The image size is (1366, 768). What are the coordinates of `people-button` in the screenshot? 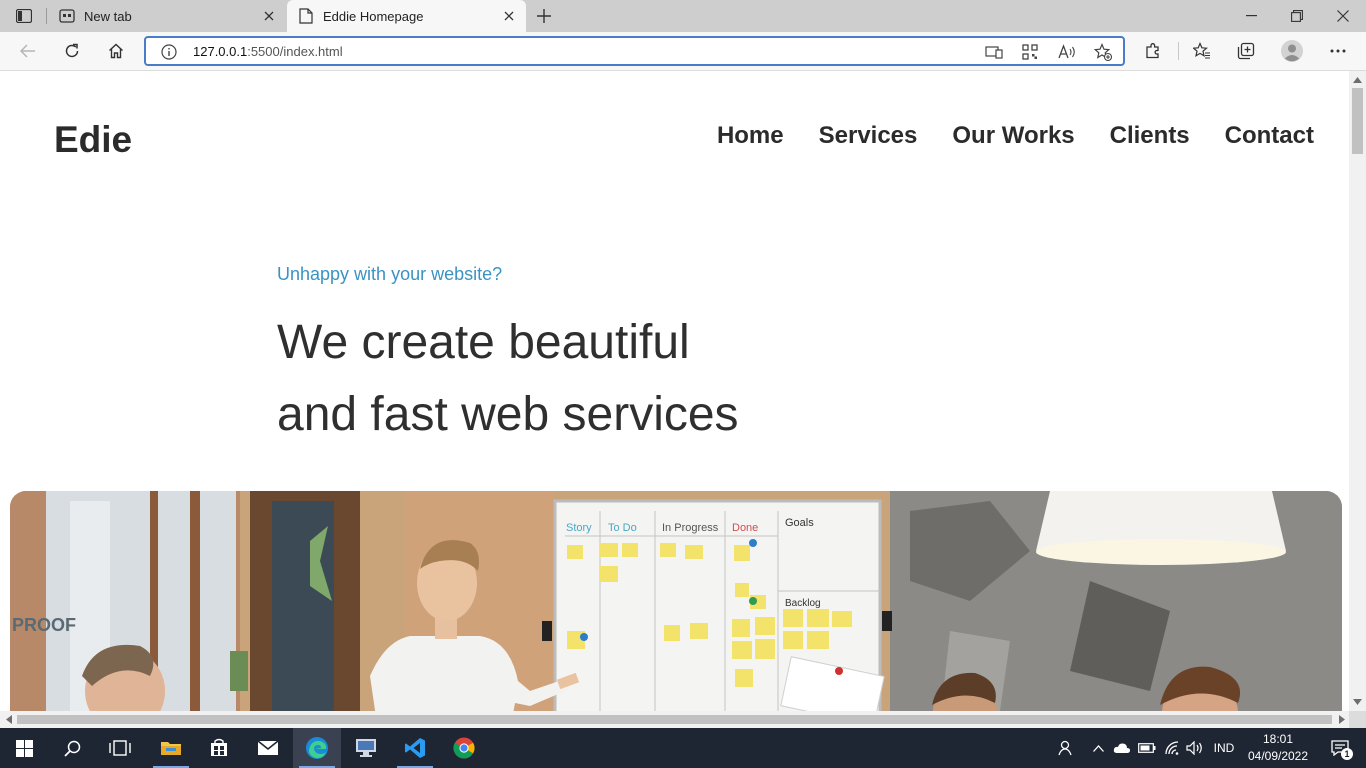 It's located at (1064, 748).